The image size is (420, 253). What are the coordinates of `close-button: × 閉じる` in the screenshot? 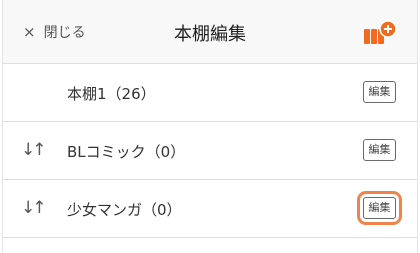 It's located at (54, 32).